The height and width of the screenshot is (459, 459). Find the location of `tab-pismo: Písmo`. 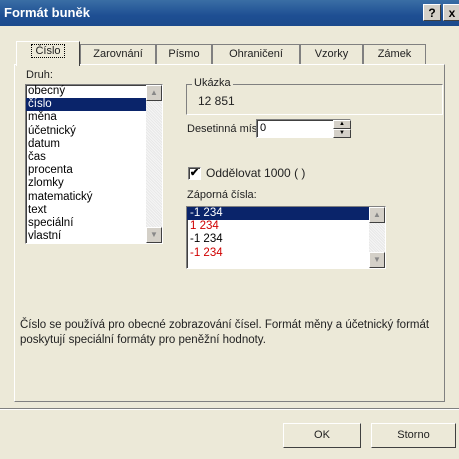

tab-pismo: Písmo is located at coordinates (184, 54).